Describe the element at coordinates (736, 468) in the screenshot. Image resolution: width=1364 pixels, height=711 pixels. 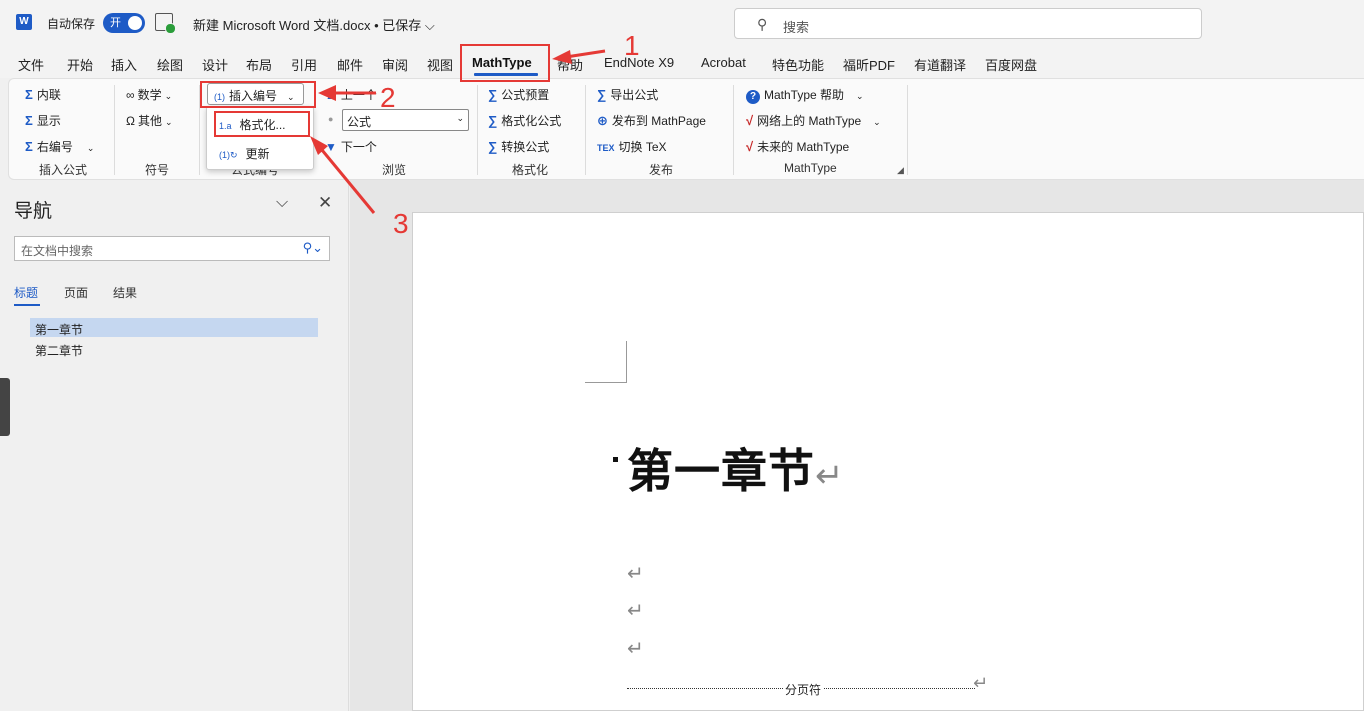
I see `document-heading: 第一章节↵` at that location.